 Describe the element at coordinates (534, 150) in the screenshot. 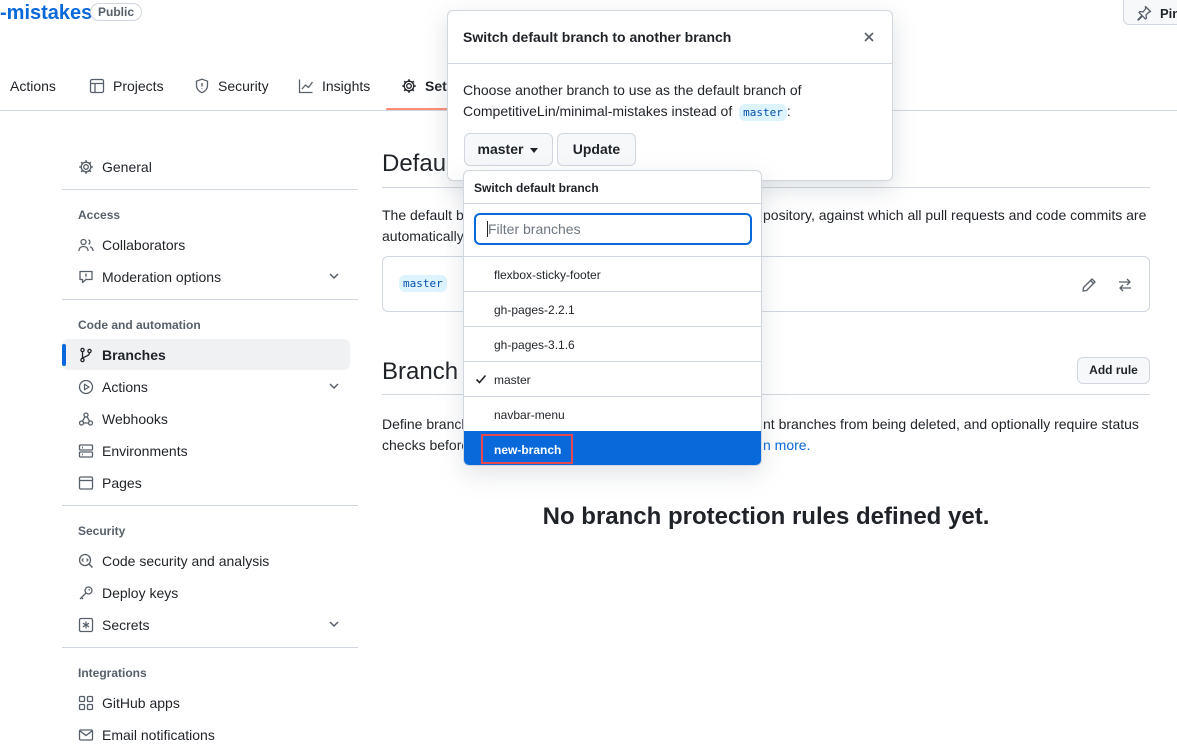

I see `triangle-down-icon` at that location.